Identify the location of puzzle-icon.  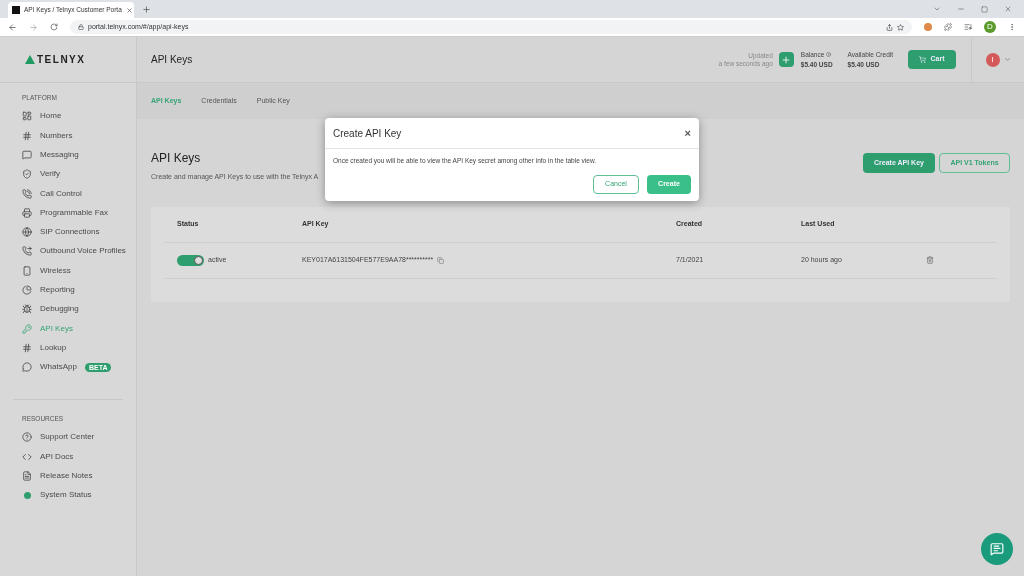
(948, 27).